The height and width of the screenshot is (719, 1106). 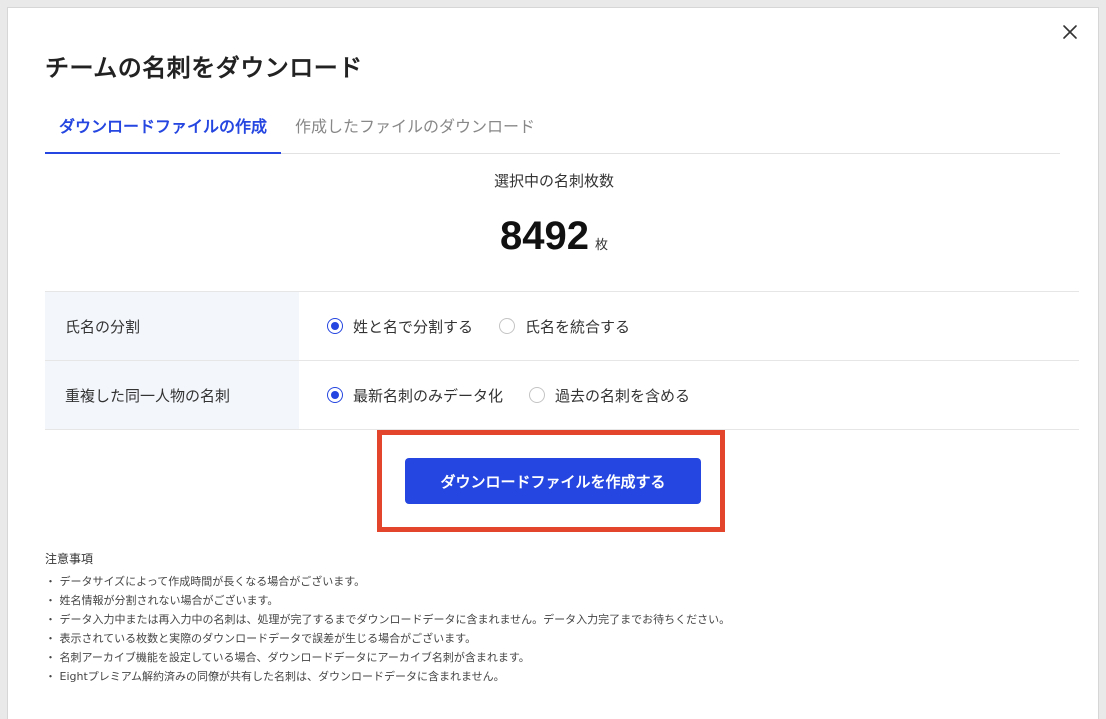 What do you see at coordinates (172, 395) in the screenshot?
I see `option-label-duplicates: 重複した同一人物の名刺` at bounding box center [172, 395].